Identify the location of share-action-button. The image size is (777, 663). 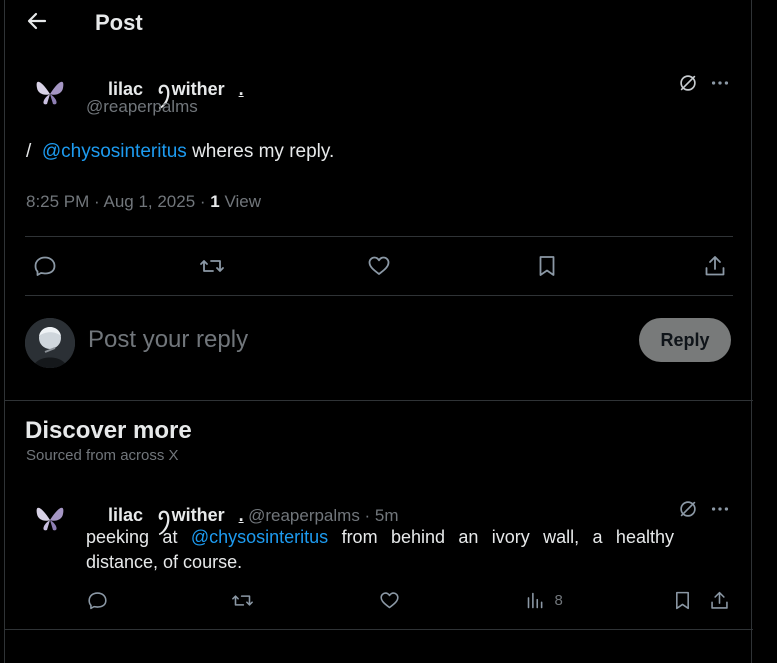
(715, 268).